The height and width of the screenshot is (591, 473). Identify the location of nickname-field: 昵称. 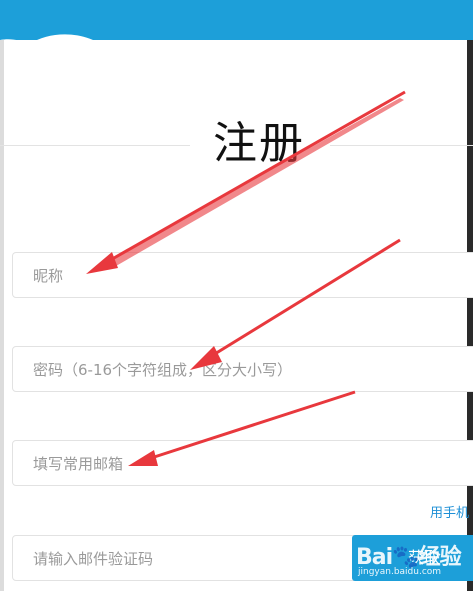
(242, 275).